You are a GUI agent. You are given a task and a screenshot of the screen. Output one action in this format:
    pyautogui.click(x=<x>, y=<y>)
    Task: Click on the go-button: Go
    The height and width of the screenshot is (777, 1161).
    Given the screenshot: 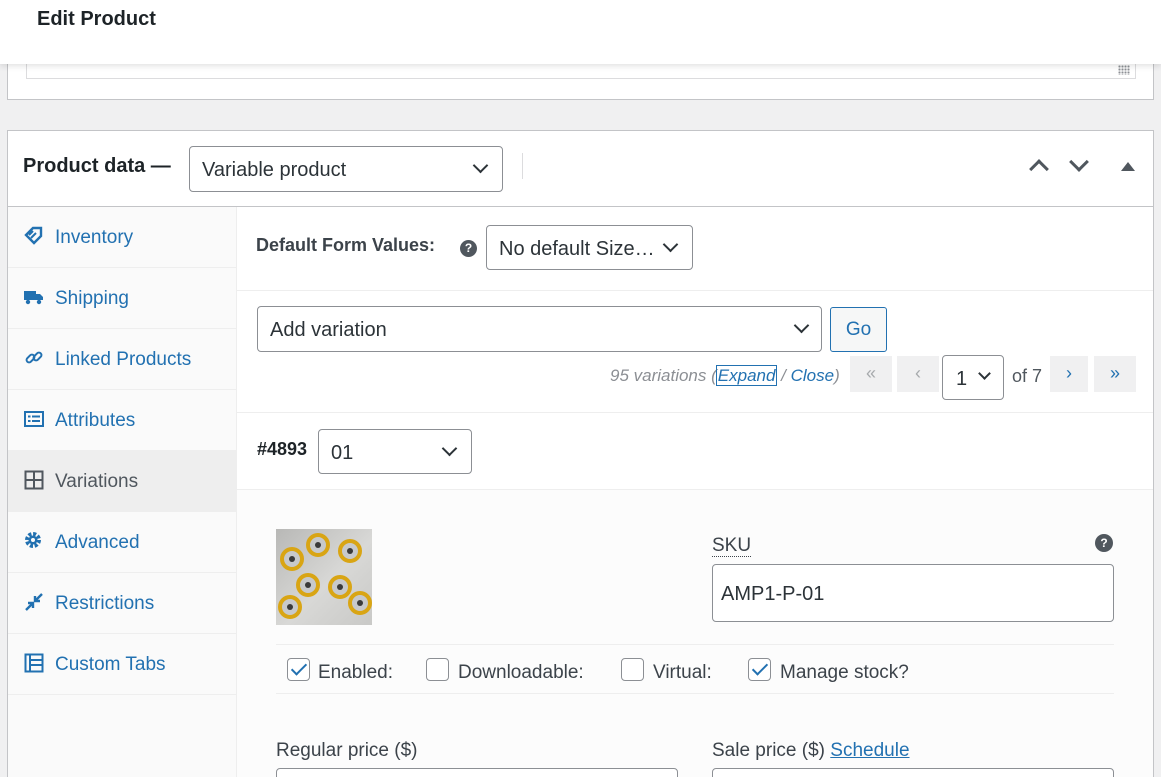 What is the action you would take?
    pyautogui.click(x=858, y=329)
    